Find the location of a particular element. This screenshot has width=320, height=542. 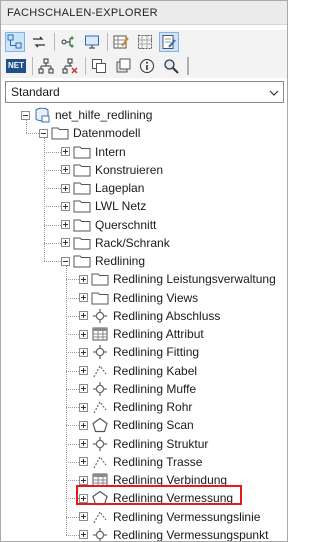

tree-item-label: Redlining Abschluss is located at coordinates (167, 315).